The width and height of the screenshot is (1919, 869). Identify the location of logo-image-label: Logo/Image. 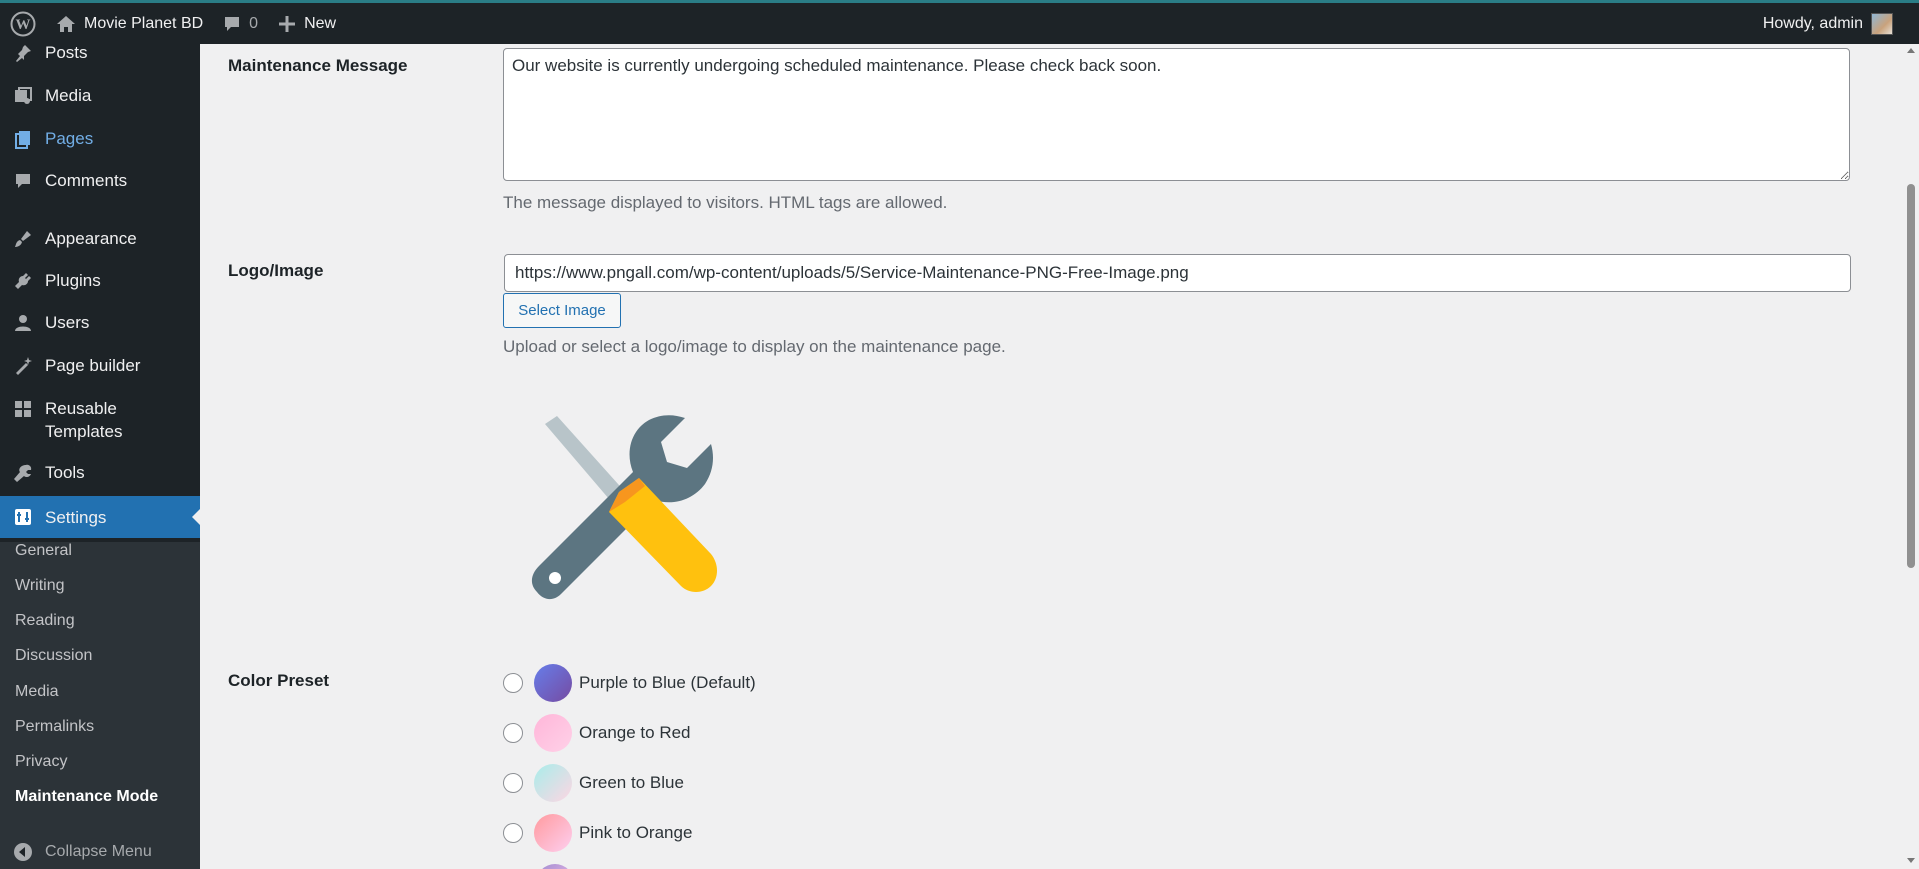
(276, 270).